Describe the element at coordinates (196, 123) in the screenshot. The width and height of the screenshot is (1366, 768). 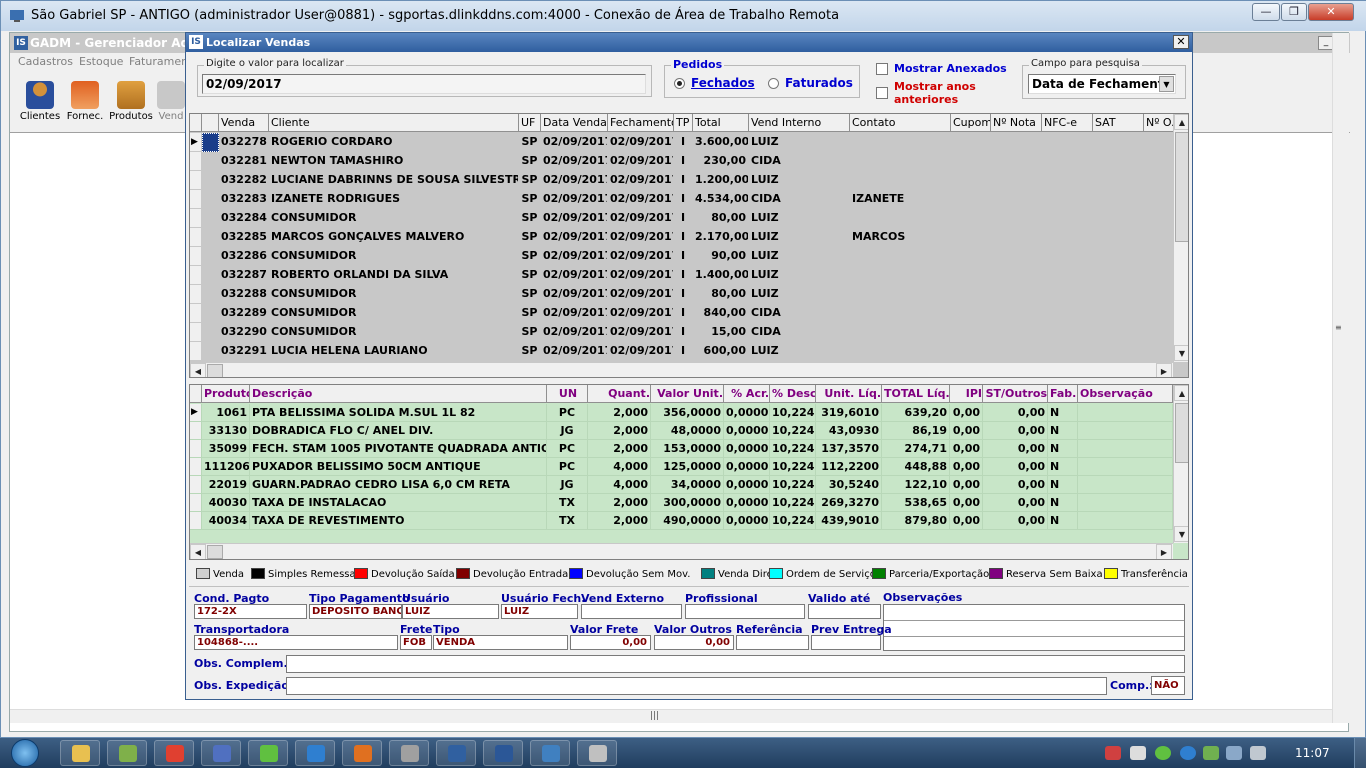
I see `sales-header-blank` at that location.